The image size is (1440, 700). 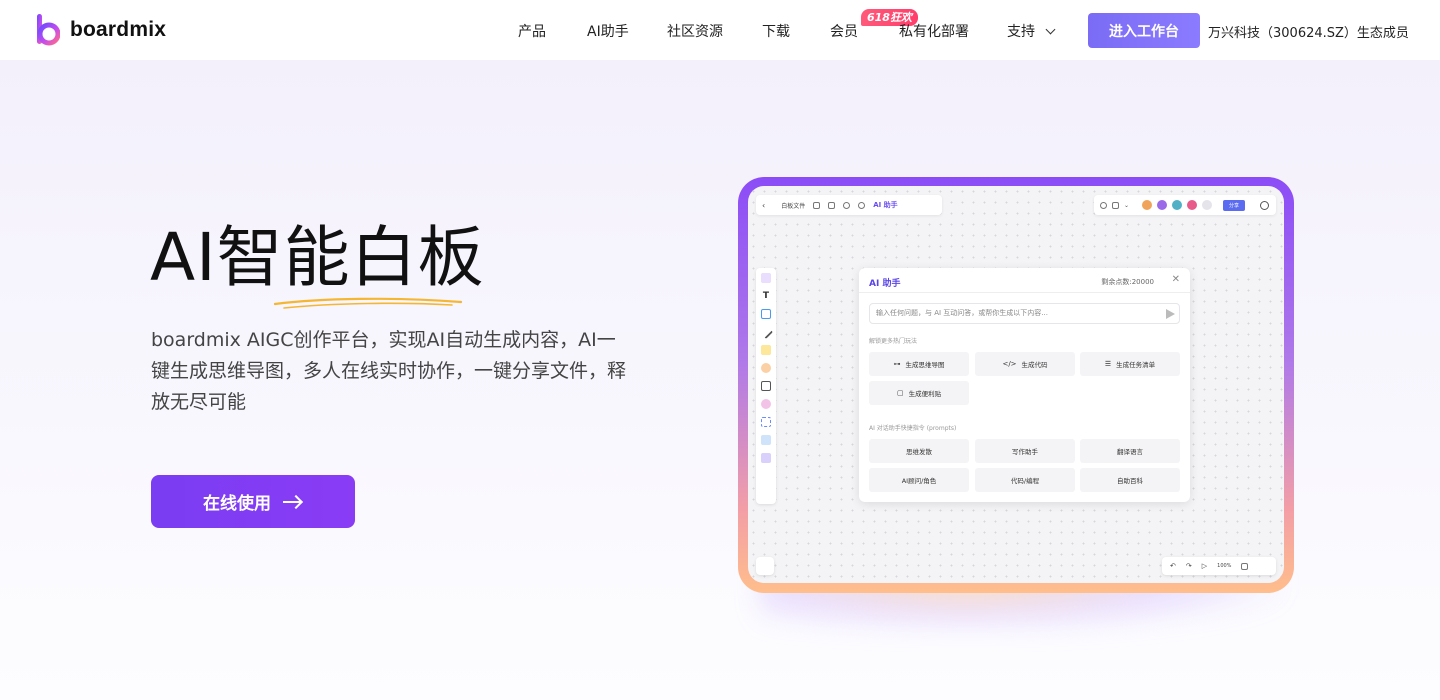 What do you see at coordinates (1034, 365) in the screenshot?
I see `ai-action-label: 生成代码` at bounding box center [1034, 365].